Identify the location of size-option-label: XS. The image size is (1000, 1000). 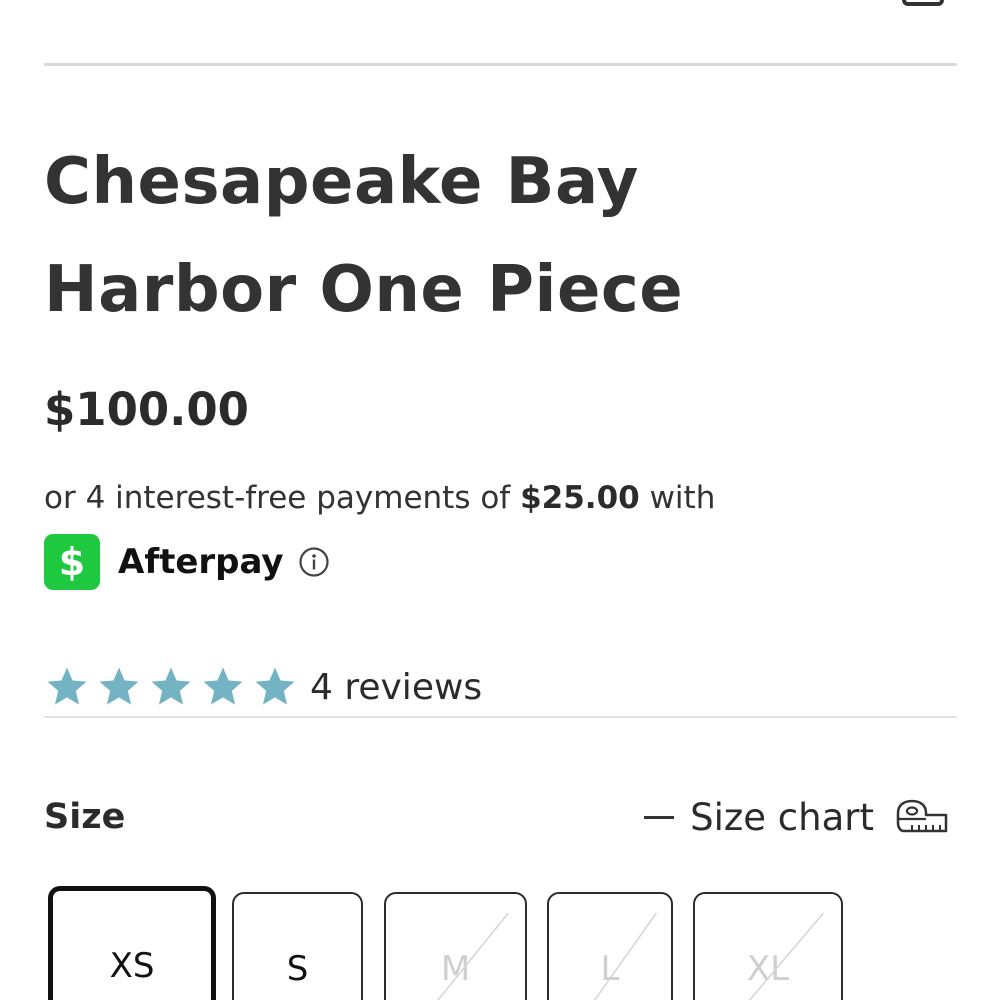
(132, 966).